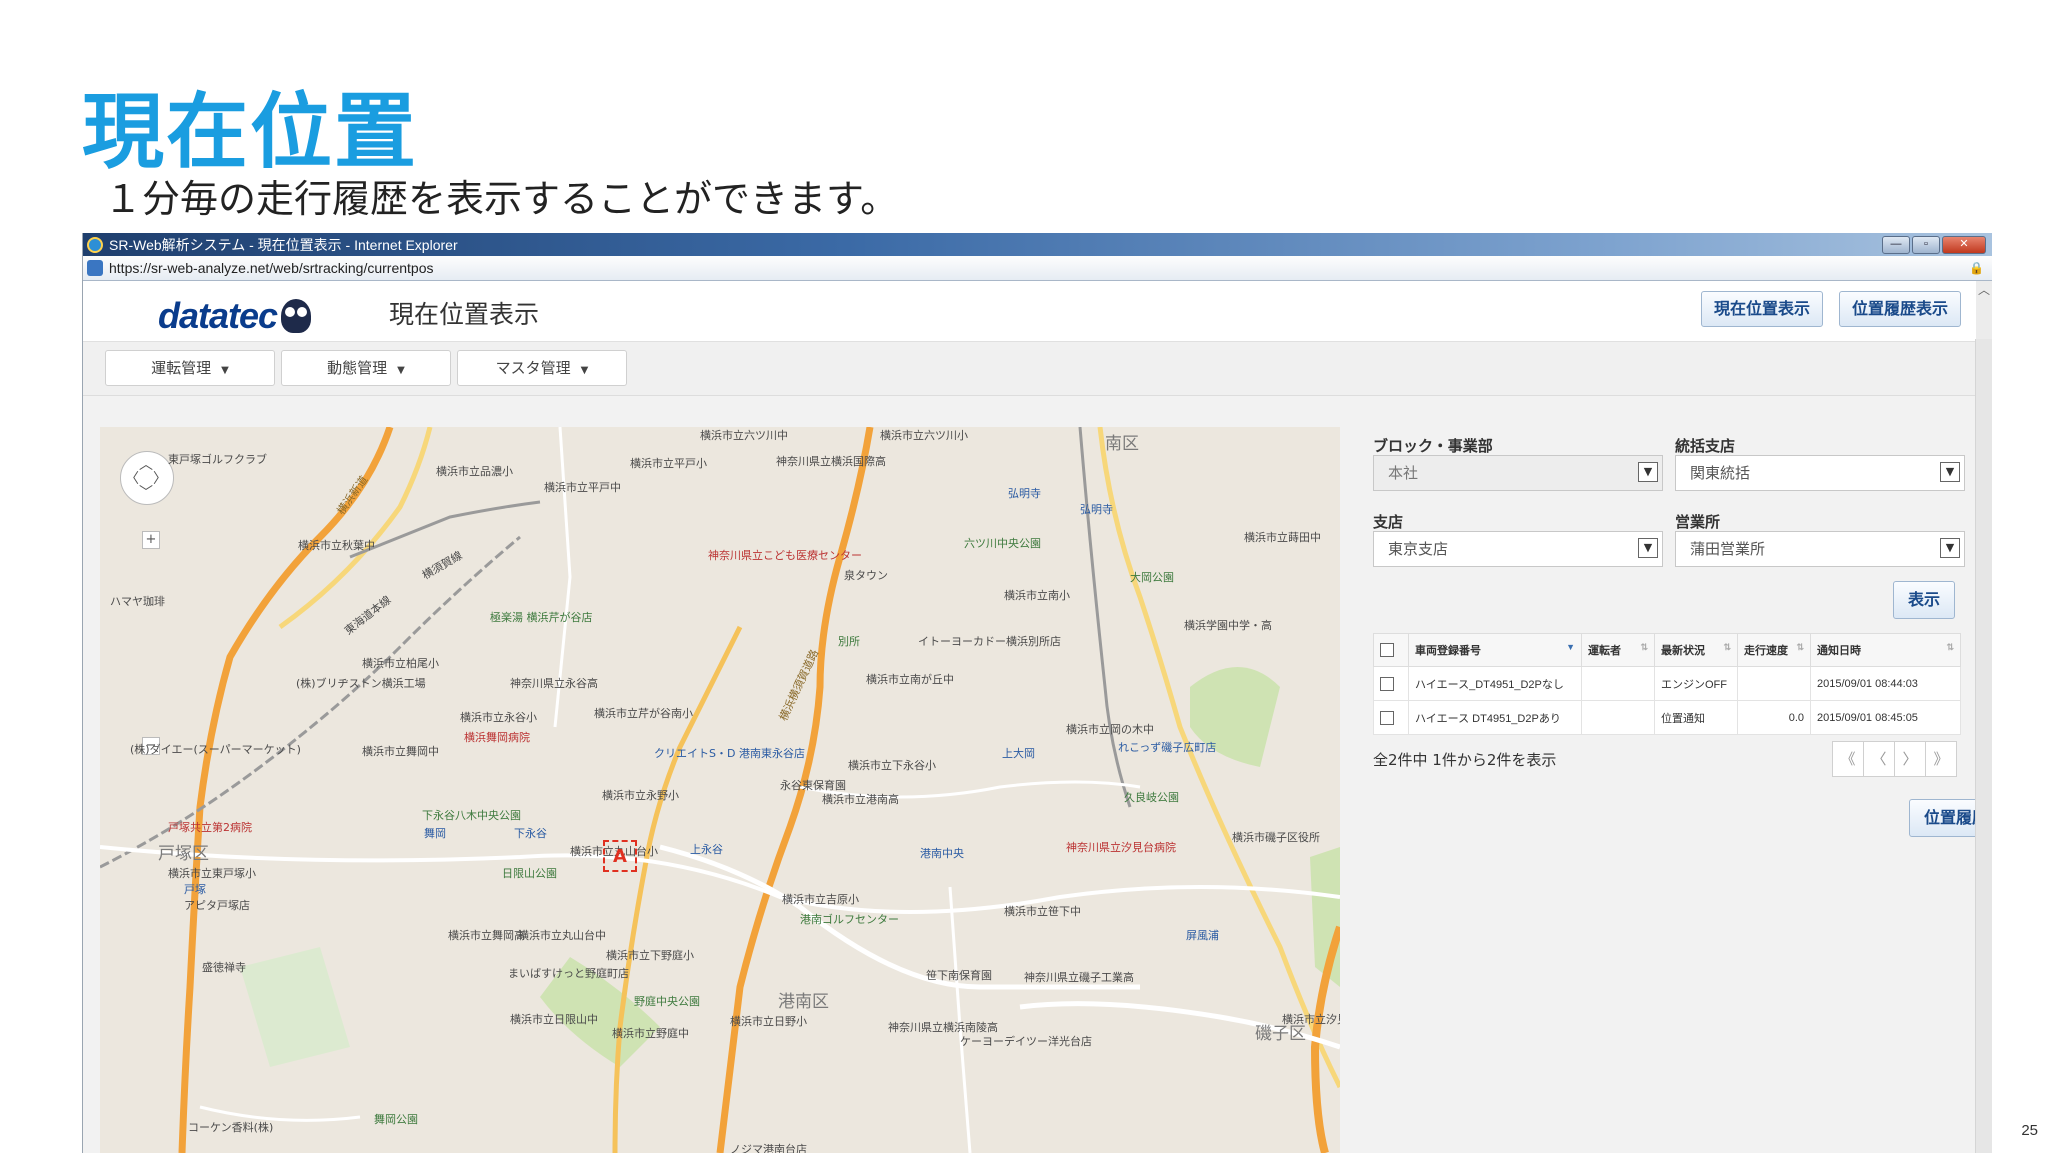  I want to click on place-label: 神奈川県立横浜国際高, so click(831, 461).